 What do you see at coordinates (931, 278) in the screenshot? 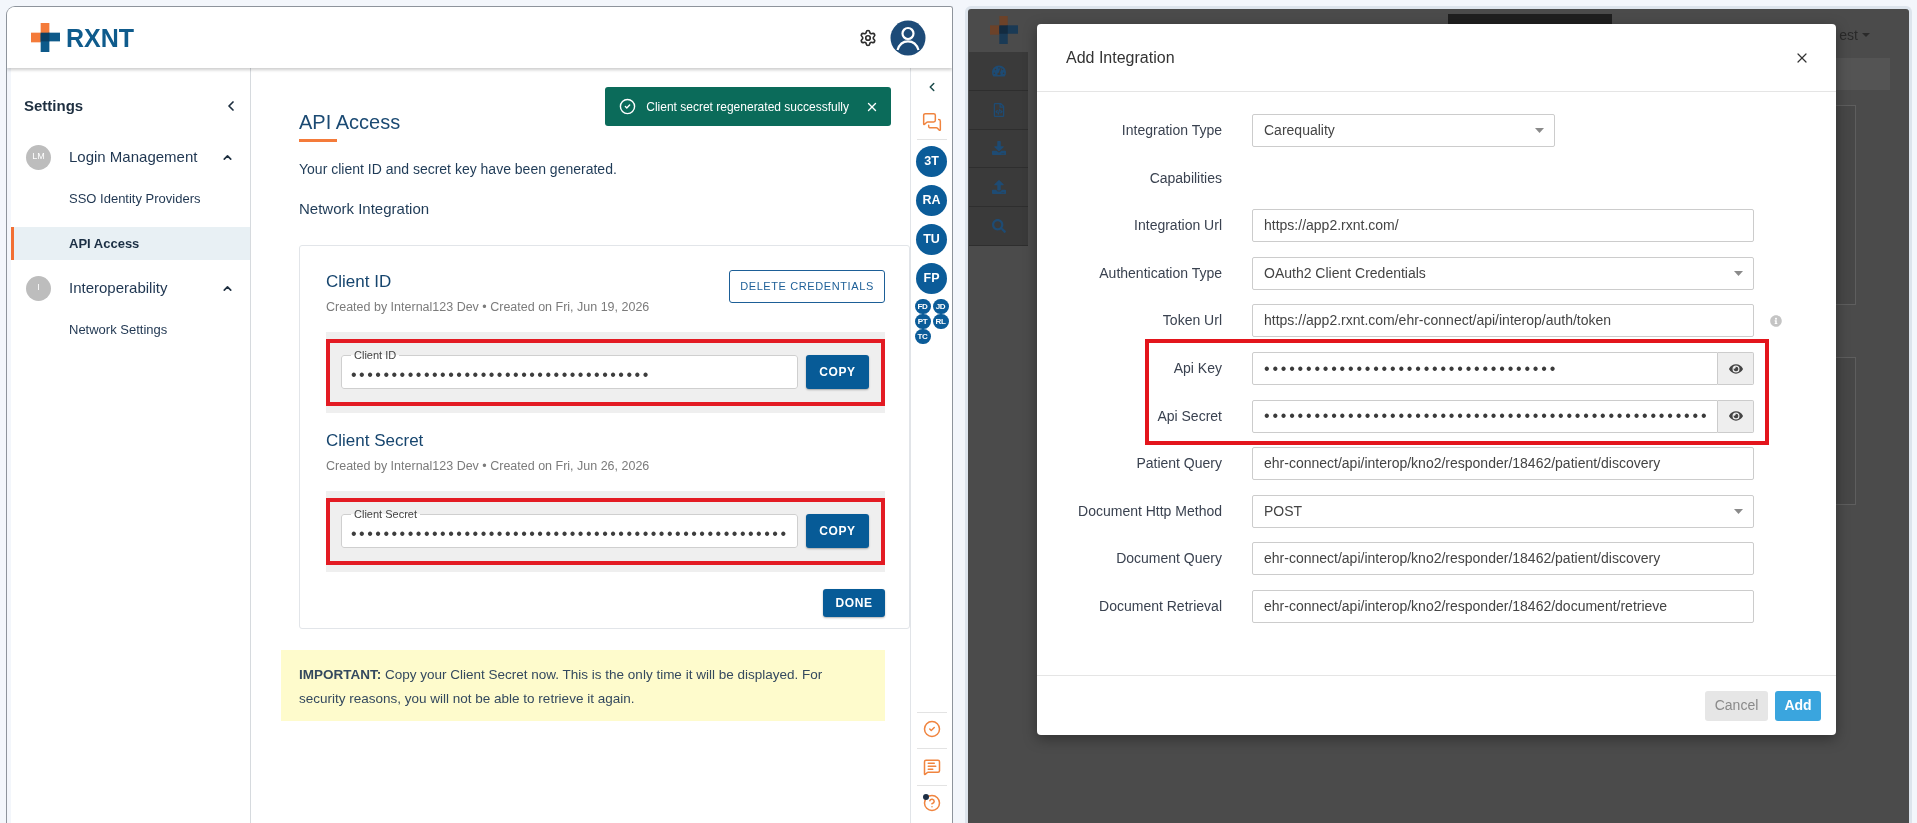
I see `initials-avatar: FP` at bounding box center [931, 278].